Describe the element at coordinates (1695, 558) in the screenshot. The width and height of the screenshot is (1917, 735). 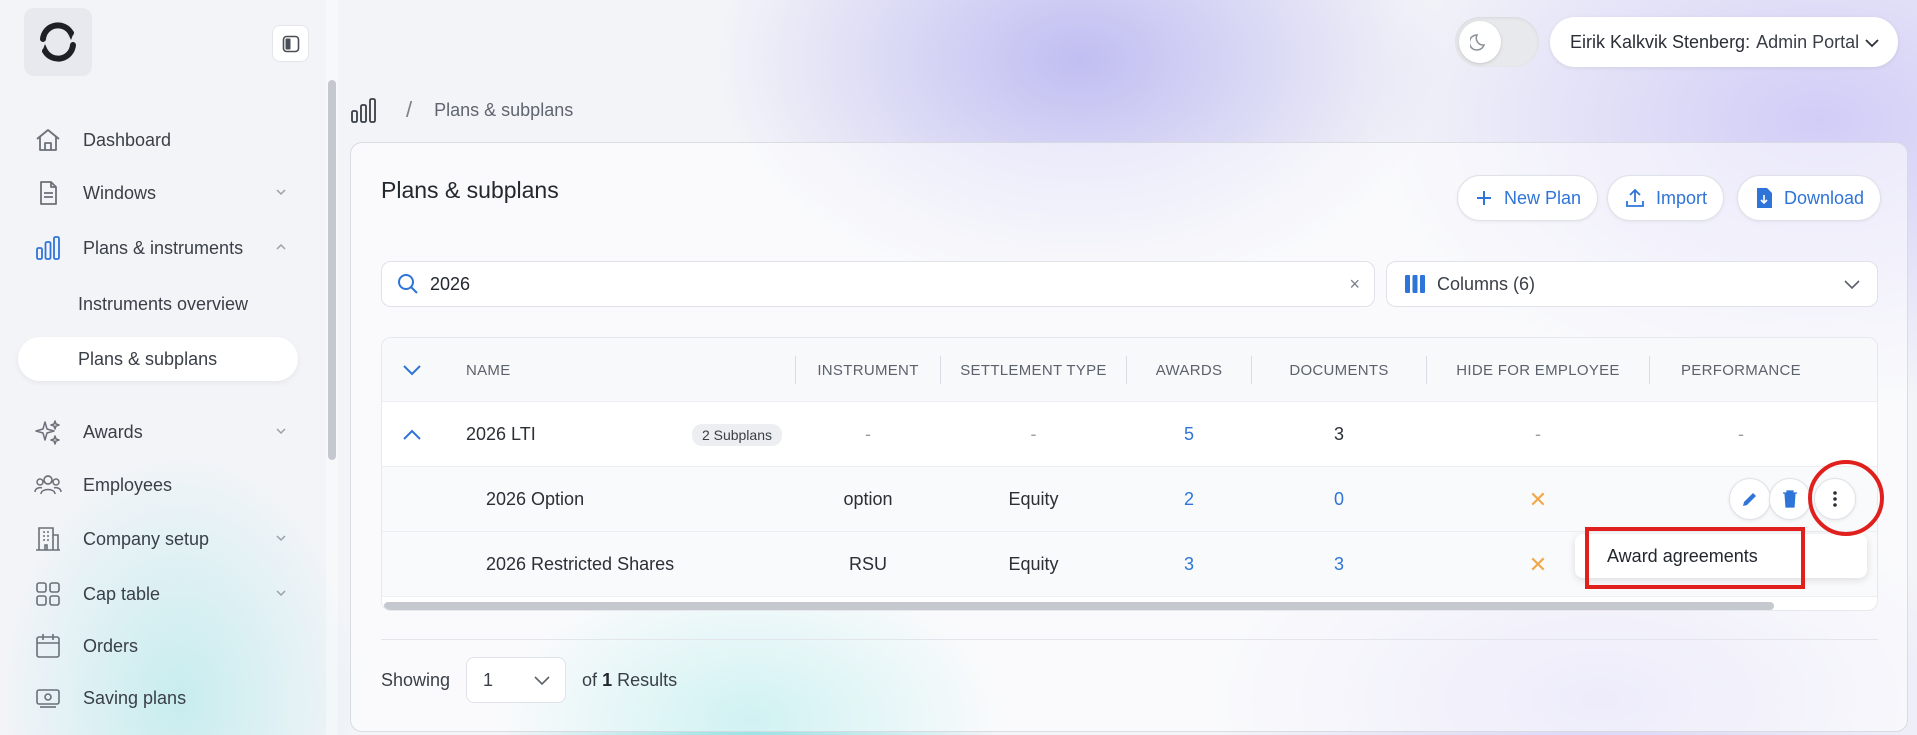
I see `highlight-rectangle` at that location.